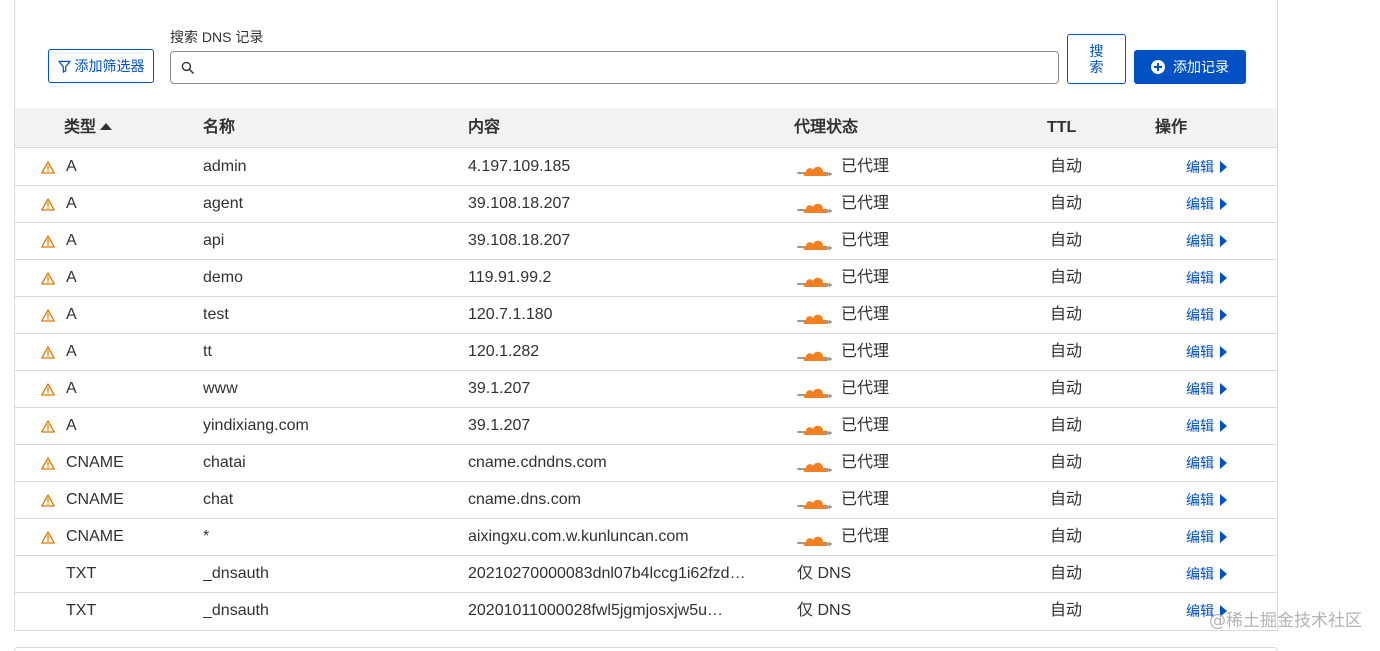 The width and height of the screenshot is (1380, 651). I want to click on record-name: test, so click(216, 314).